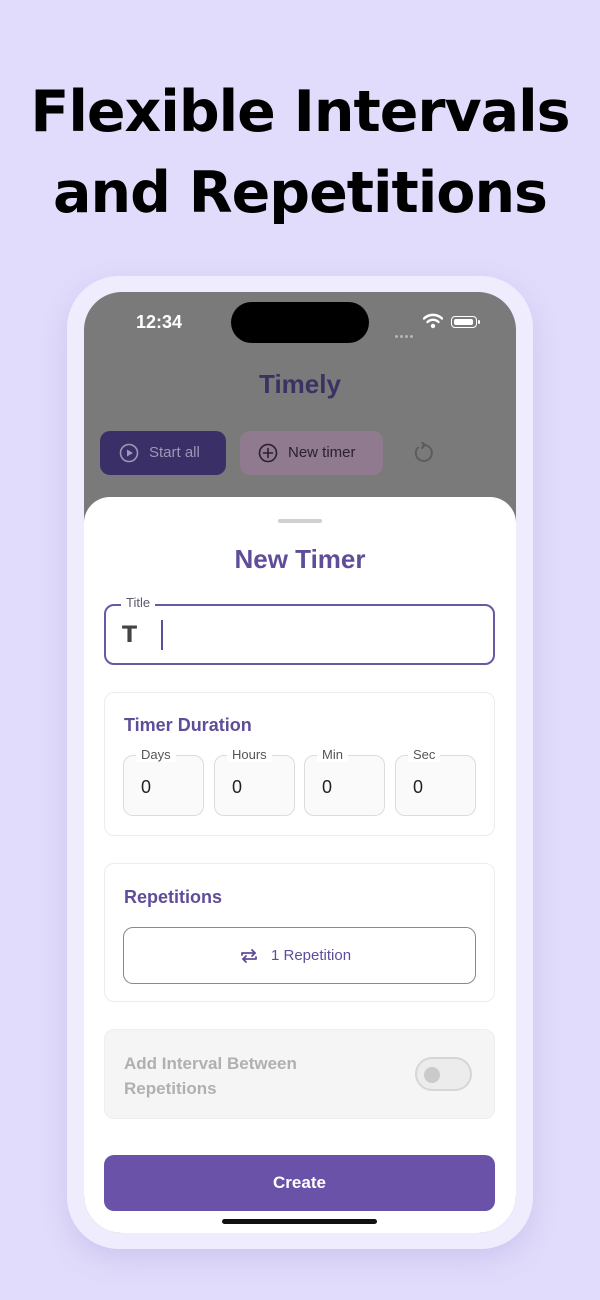 The image size is (600, 1300). What do you see at coordinates (146, 787) in the screenshot?
I see `days-value: 0` at bounding box center [146, 787].